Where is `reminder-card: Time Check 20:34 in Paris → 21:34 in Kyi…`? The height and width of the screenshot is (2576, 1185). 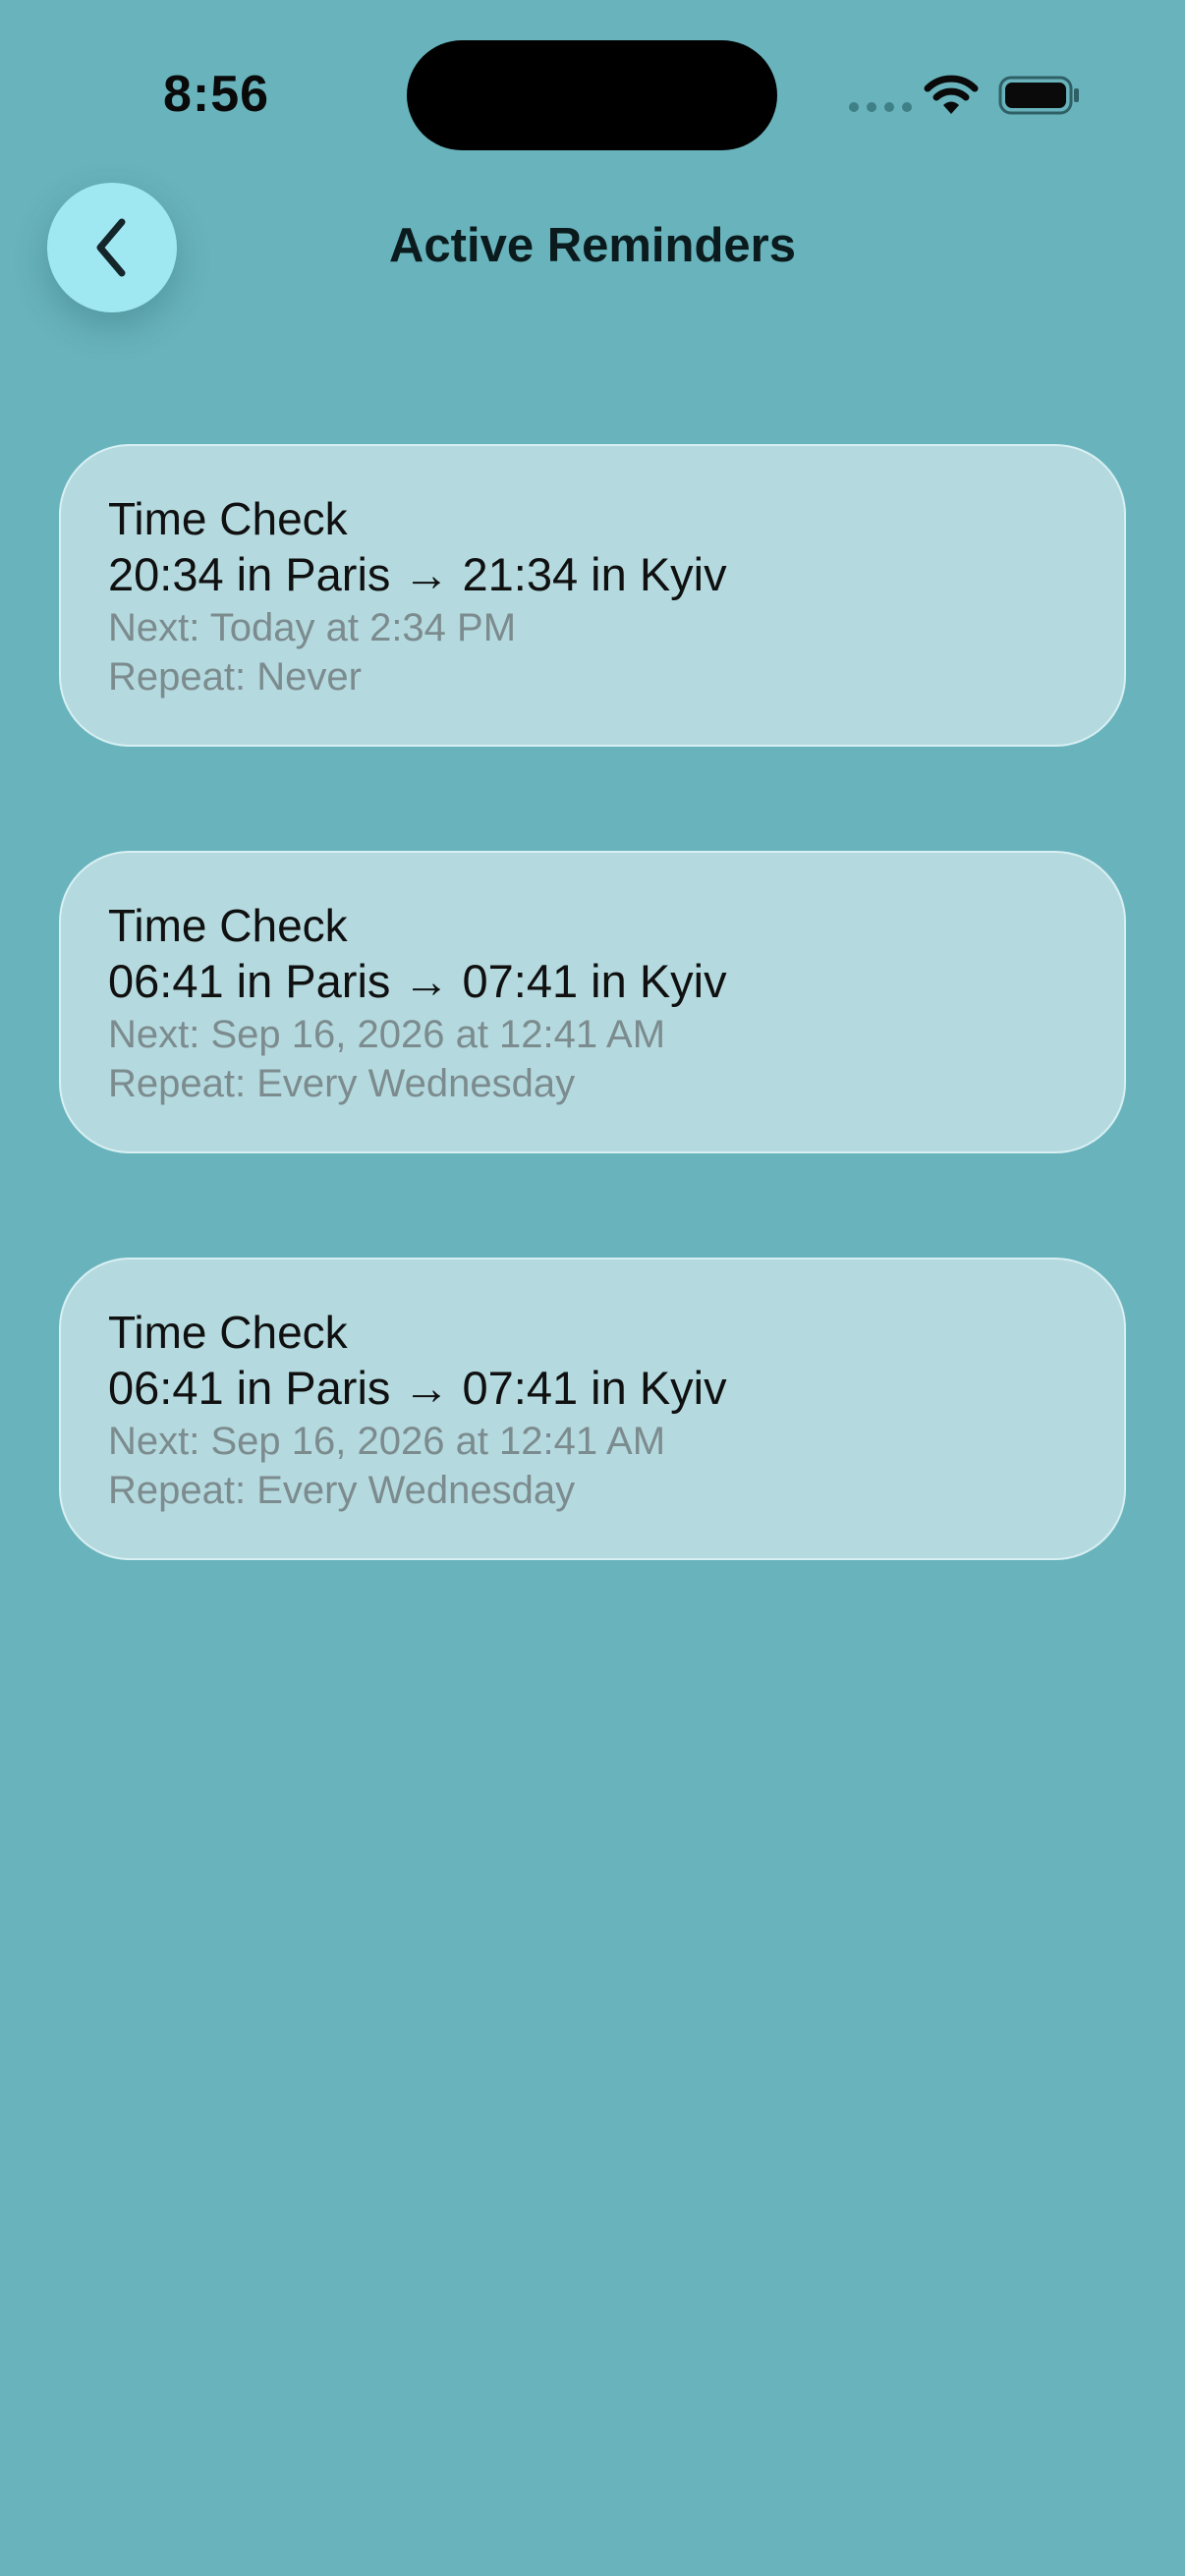 reminder-card: Time Check 20:34 in Paris → 21:34 in Kyi… is located at coordinates (592, 595).